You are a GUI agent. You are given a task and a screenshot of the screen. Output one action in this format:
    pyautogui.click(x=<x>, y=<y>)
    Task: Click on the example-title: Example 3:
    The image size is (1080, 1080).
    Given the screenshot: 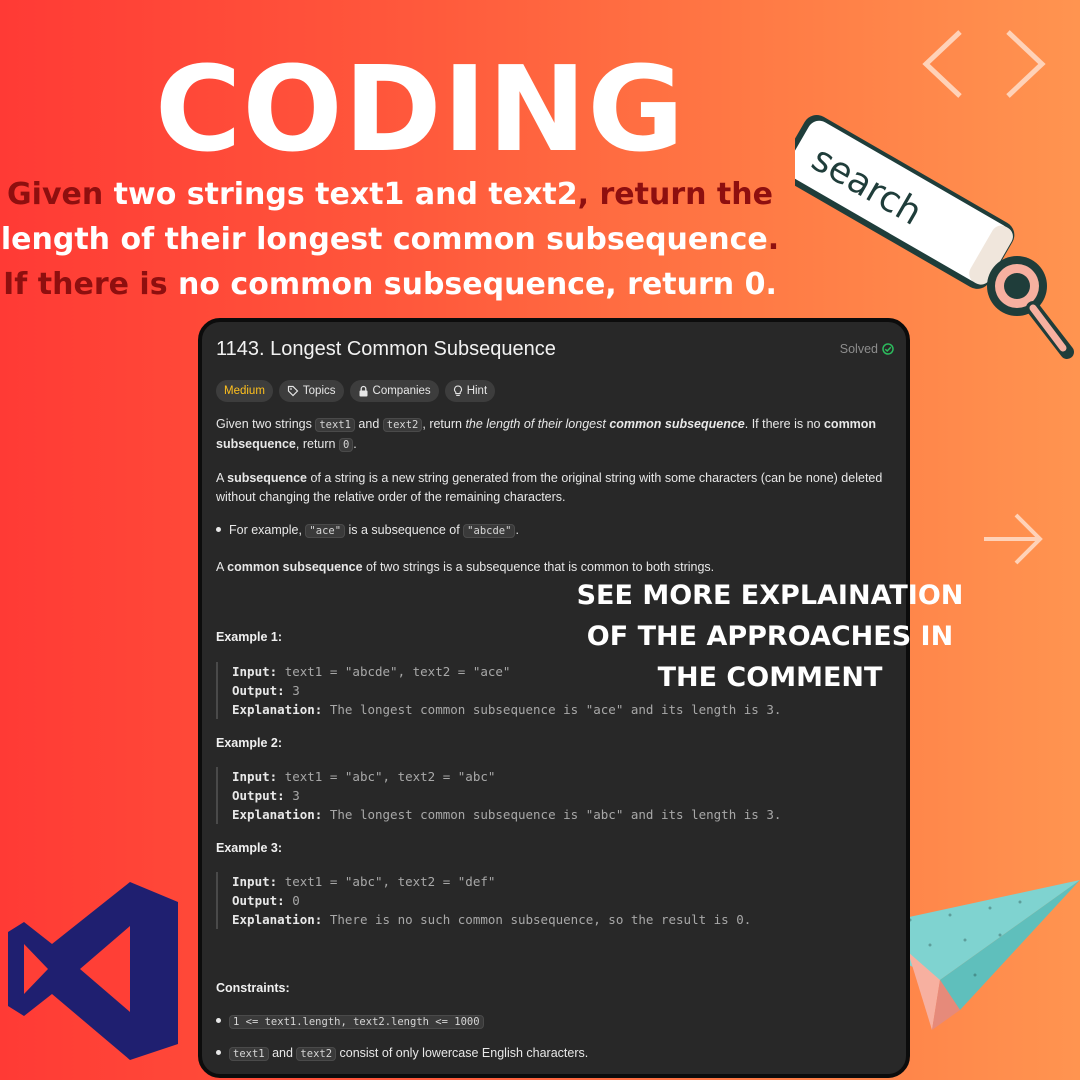 What is the action you would take?
    pyautogui.click(x=249, y=848)
    